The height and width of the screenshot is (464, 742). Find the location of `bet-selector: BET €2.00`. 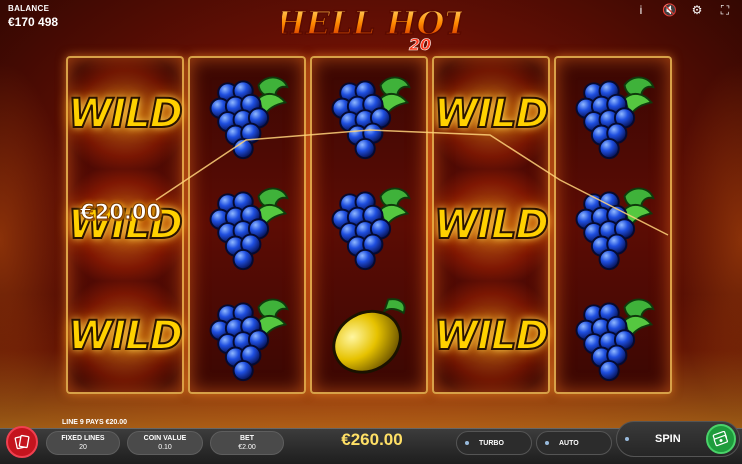

bet-selector: BET €2.00 is located at coordinates (247, 443).